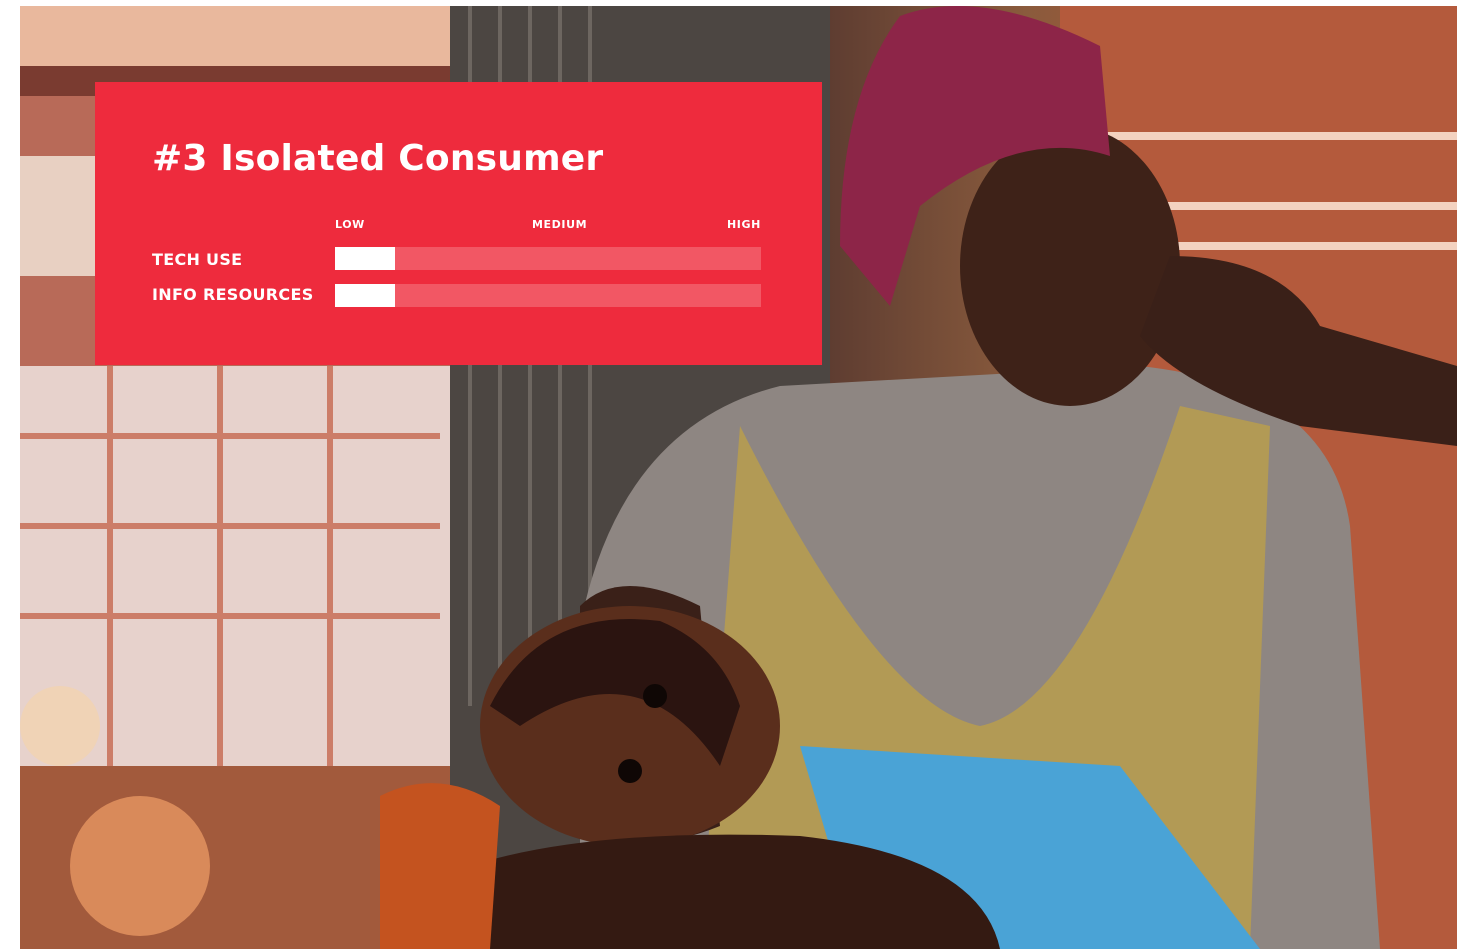  I want to click on scale-label-low: LOW, so click(350, 224).